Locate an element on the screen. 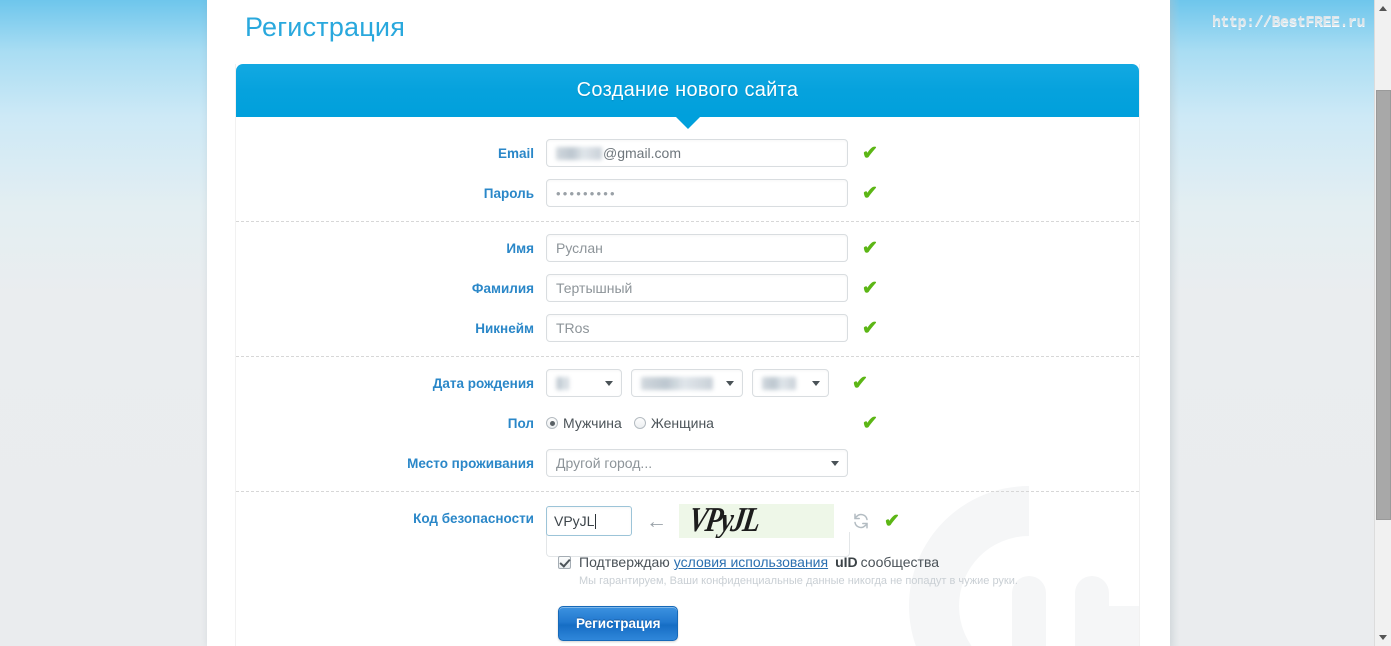 This screenshot has height=646, width=1391. last-name-input is located at coordinates (697, 288).